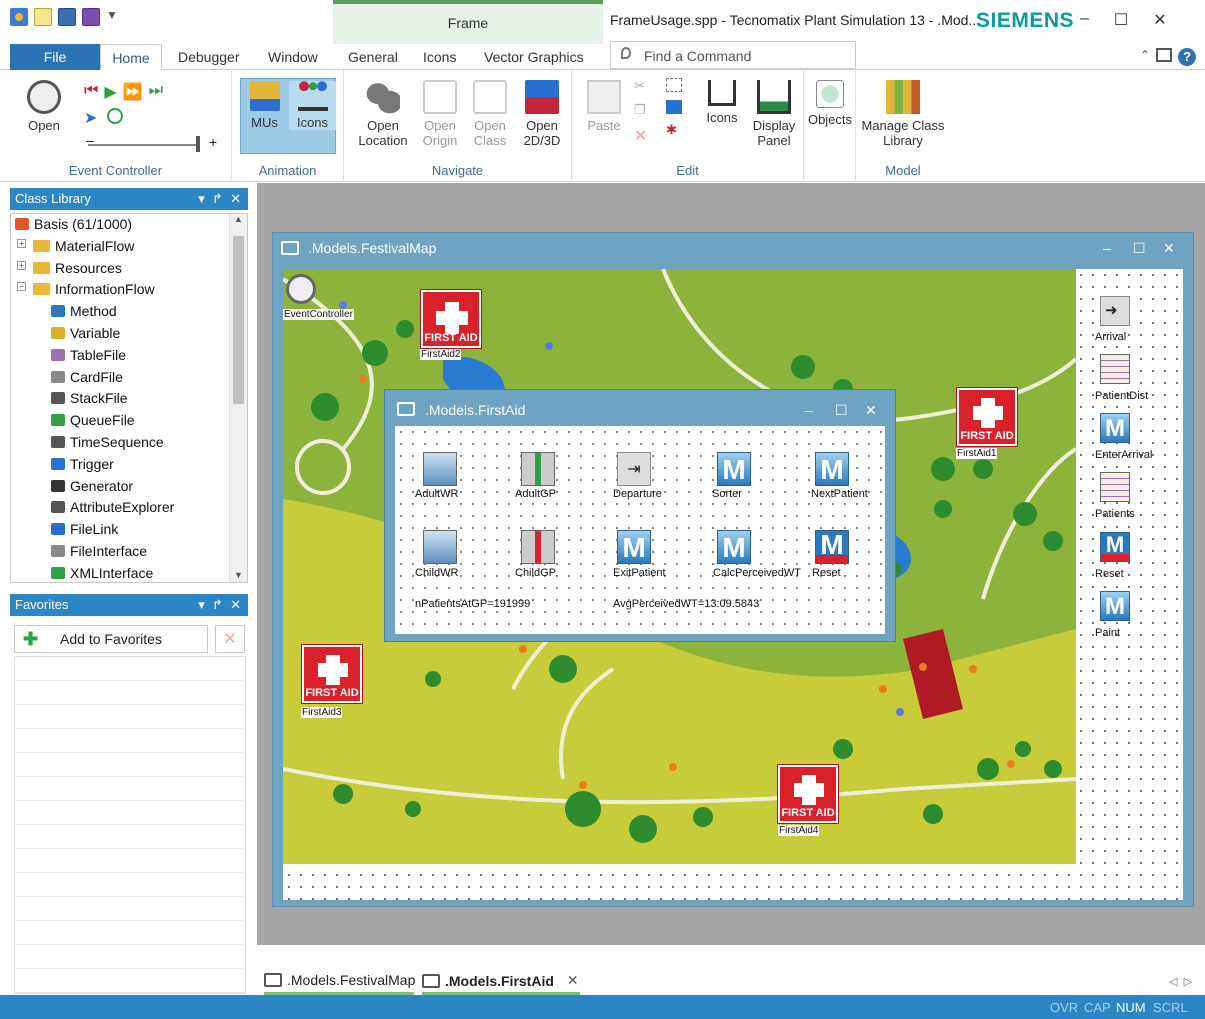 This screenshot has width=1205, height=1019. I want to click on departure-icon: ⇥, so click(634, 469).